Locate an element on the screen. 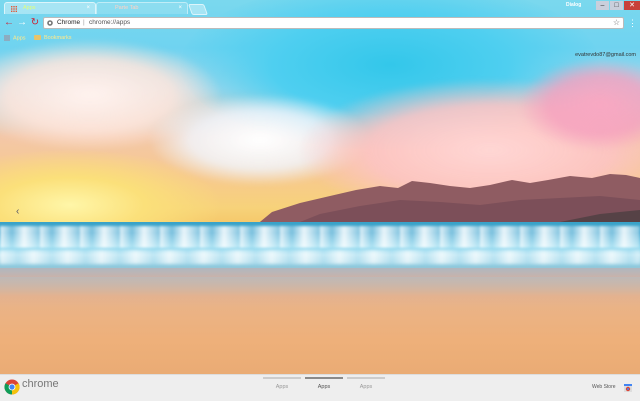  page-switcher-apps-1: Apps is located at coordinates (282, 383).